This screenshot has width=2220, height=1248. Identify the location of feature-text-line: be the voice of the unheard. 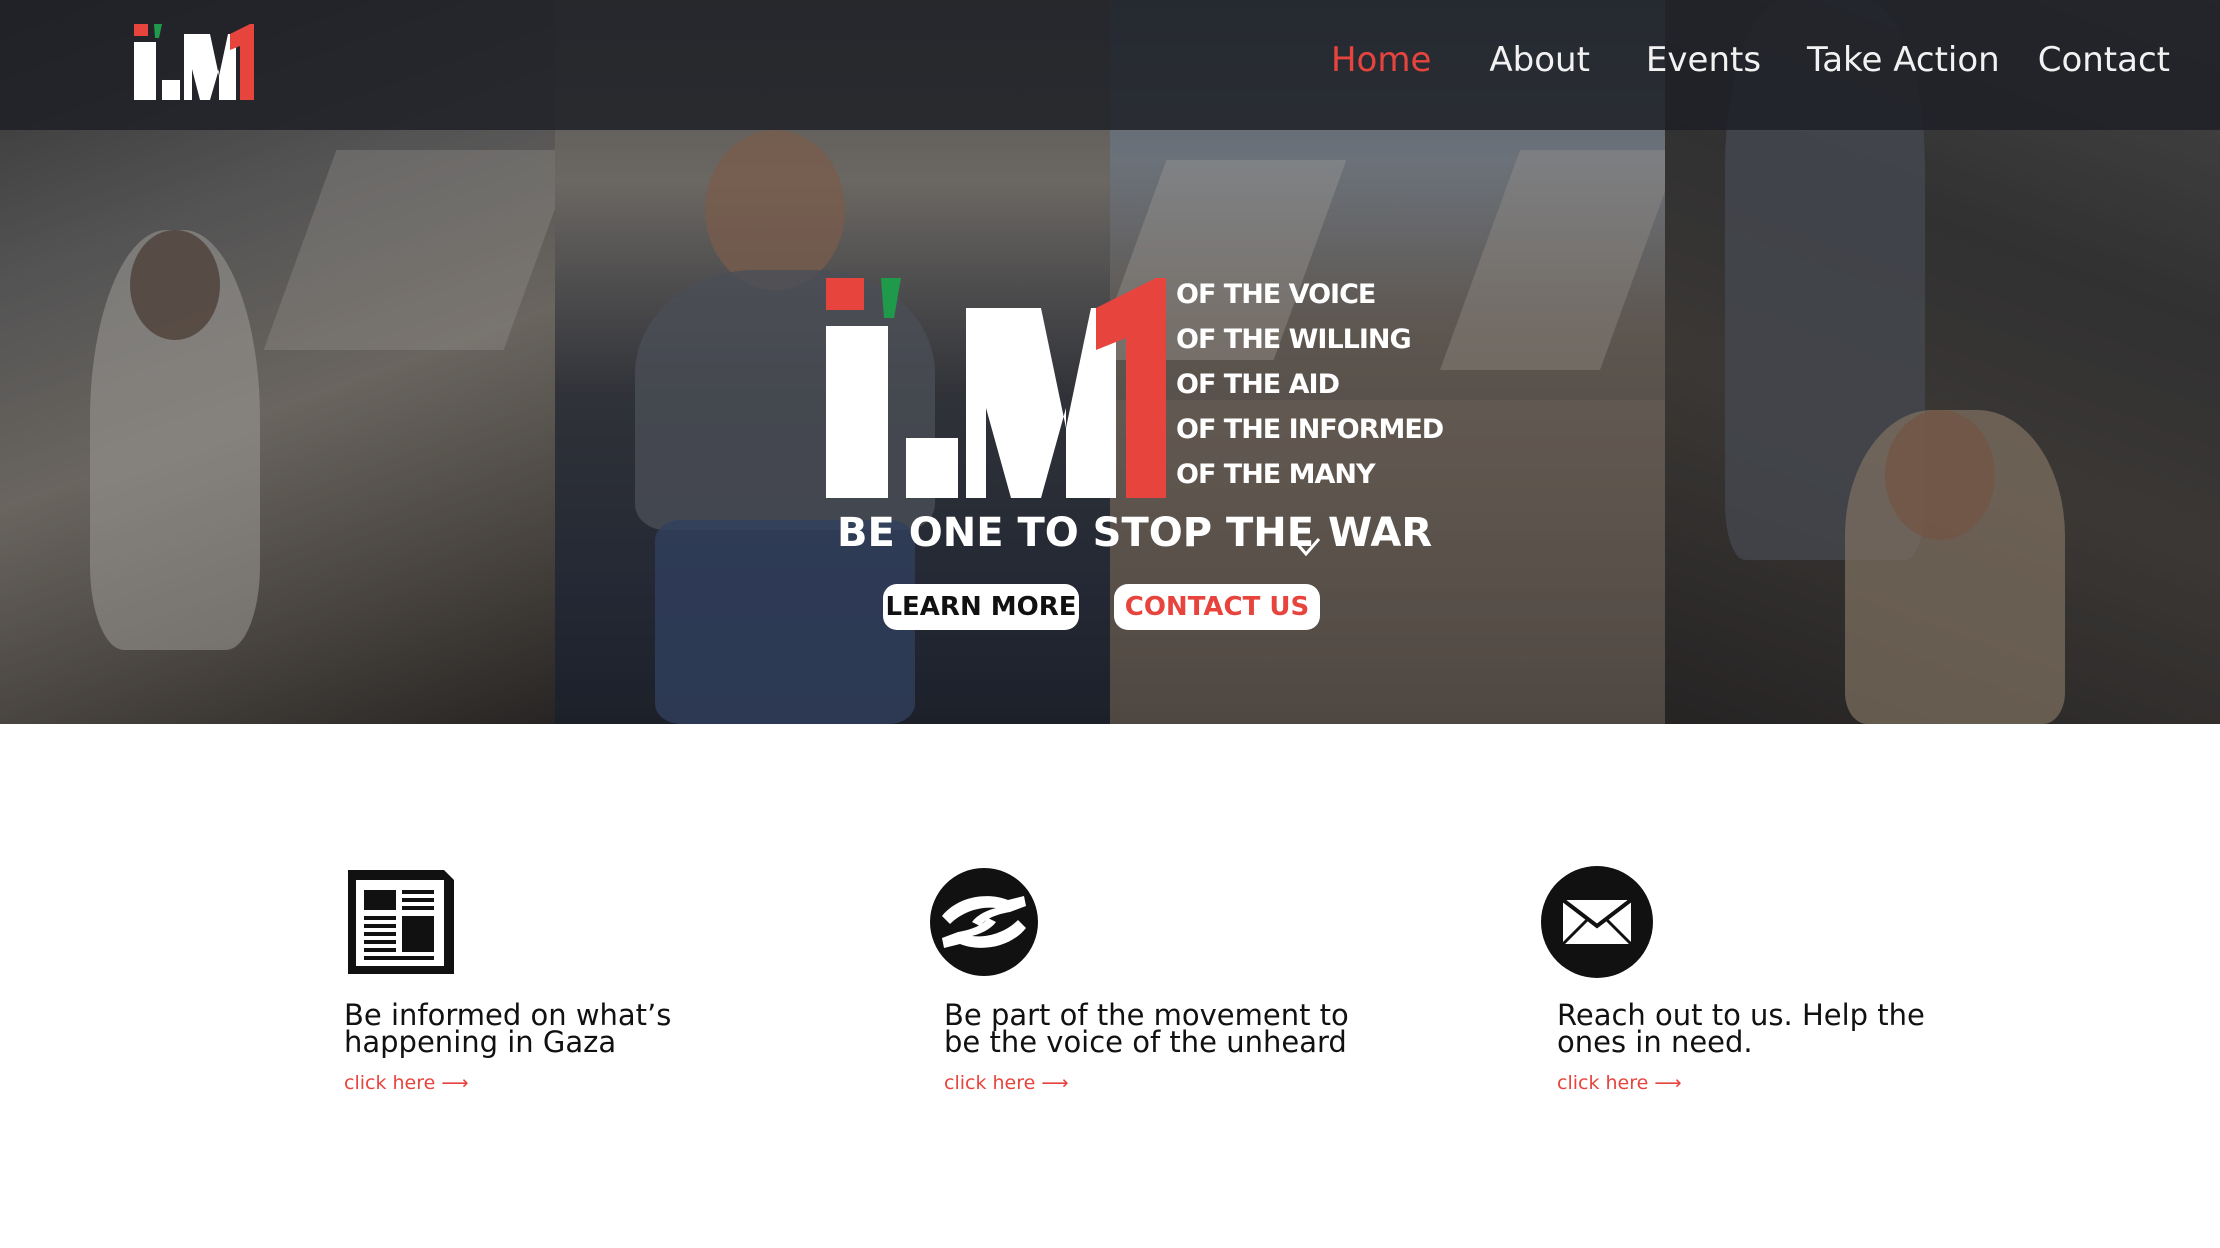
(1145, 1042).